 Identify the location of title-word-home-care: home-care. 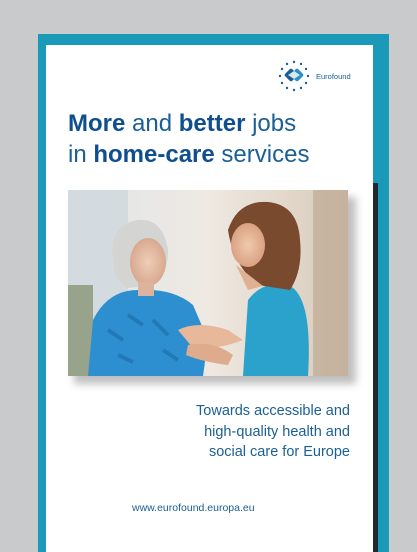
(154, 154).